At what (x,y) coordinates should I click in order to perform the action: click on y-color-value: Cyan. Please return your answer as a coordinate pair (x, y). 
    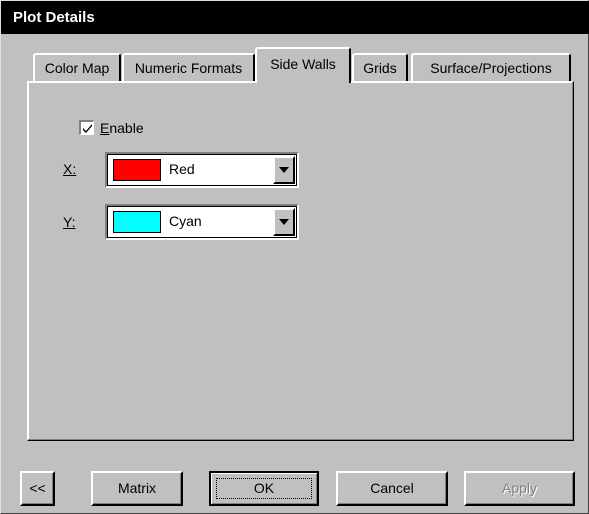
    Looking at the image, I should click on (185, 221).